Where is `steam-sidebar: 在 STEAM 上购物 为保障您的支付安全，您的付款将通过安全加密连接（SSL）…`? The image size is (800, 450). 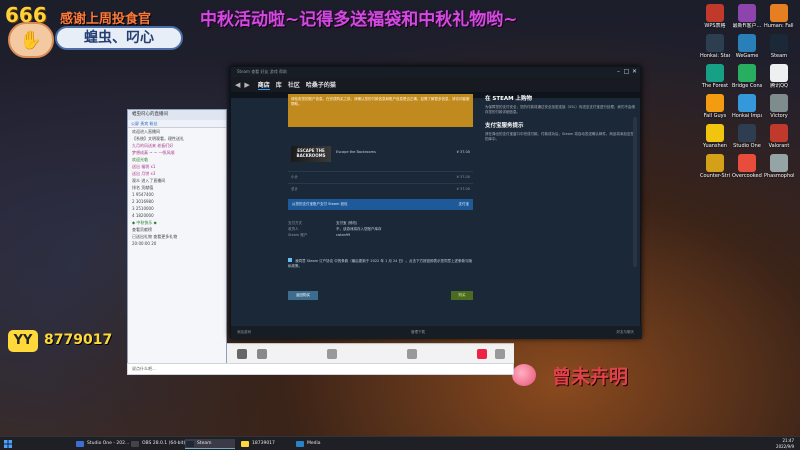 steam-sidebar: 在 STEAM 上购物 为保障您的支付安全，您的付款将通过安全加密连接（SSL）… is located at coordinates (560, 196).